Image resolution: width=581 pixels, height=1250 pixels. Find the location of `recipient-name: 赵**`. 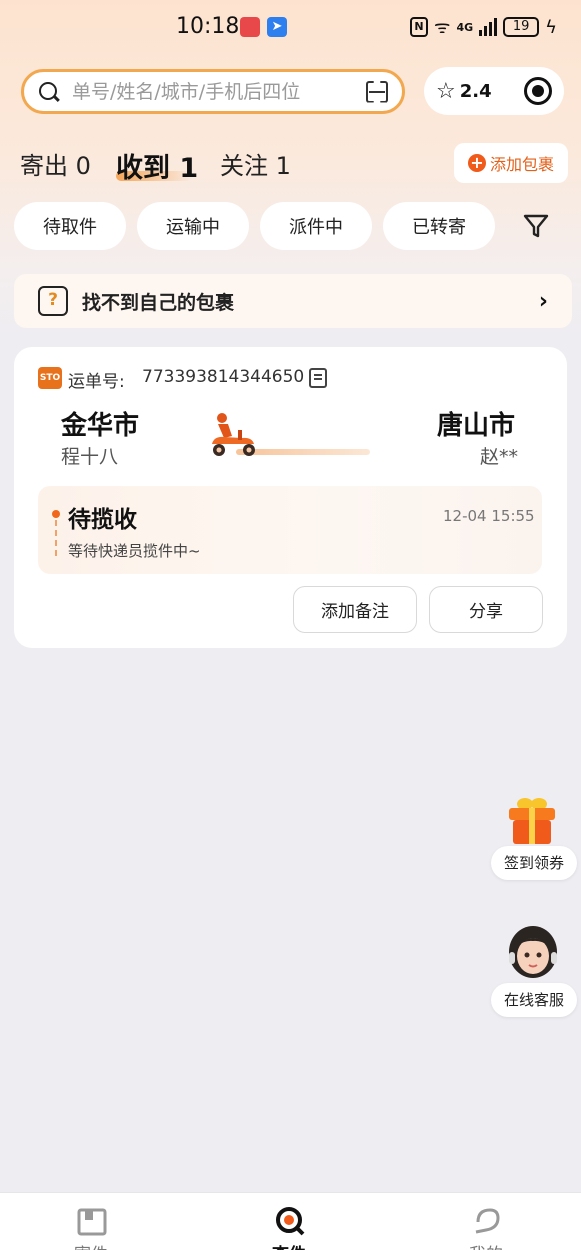

recipient-name: 赵** is located at coordinates (499, 457).